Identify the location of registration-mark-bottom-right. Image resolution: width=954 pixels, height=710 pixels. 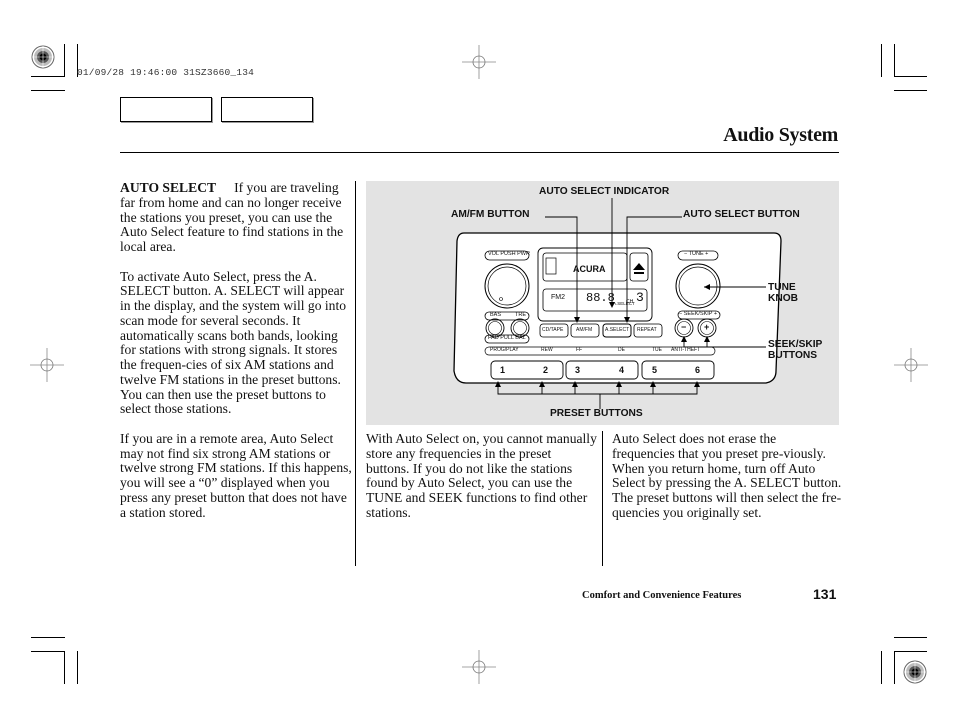
(915, 672).